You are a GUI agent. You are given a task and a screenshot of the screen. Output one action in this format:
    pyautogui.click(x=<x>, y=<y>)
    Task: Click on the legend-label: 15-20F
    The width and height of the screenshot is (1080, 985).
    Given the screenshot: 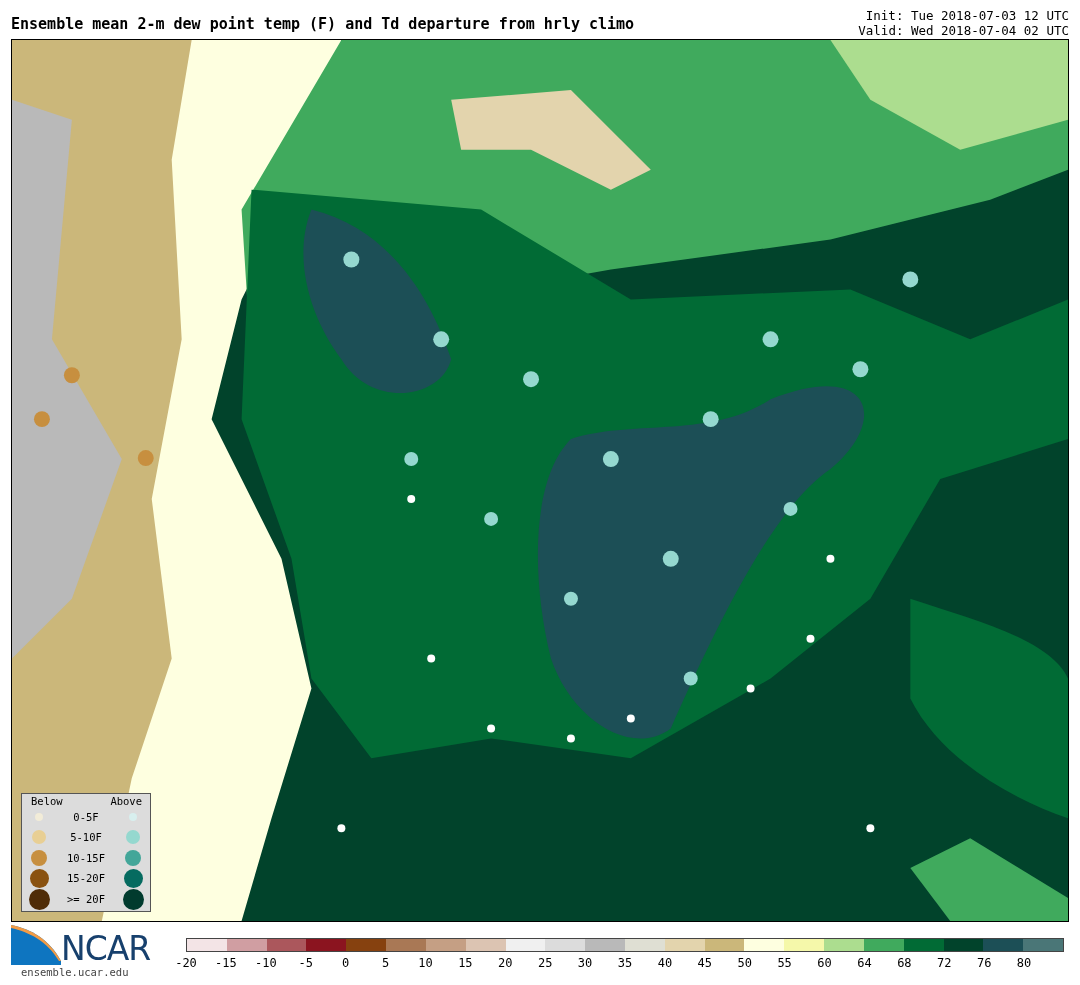 What is the action you would take?
    pyautogui.click(x=86, y=878)
    